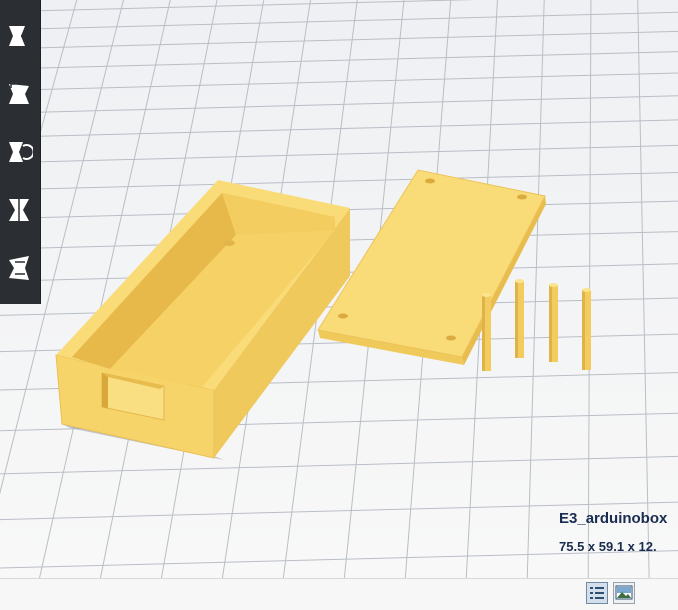 The image size is (678, 610). I want to click on list-view-icon, so click(597, 593).